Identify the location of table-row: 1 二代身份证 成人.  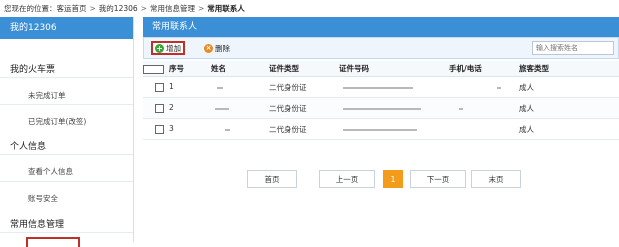
(381, 87).